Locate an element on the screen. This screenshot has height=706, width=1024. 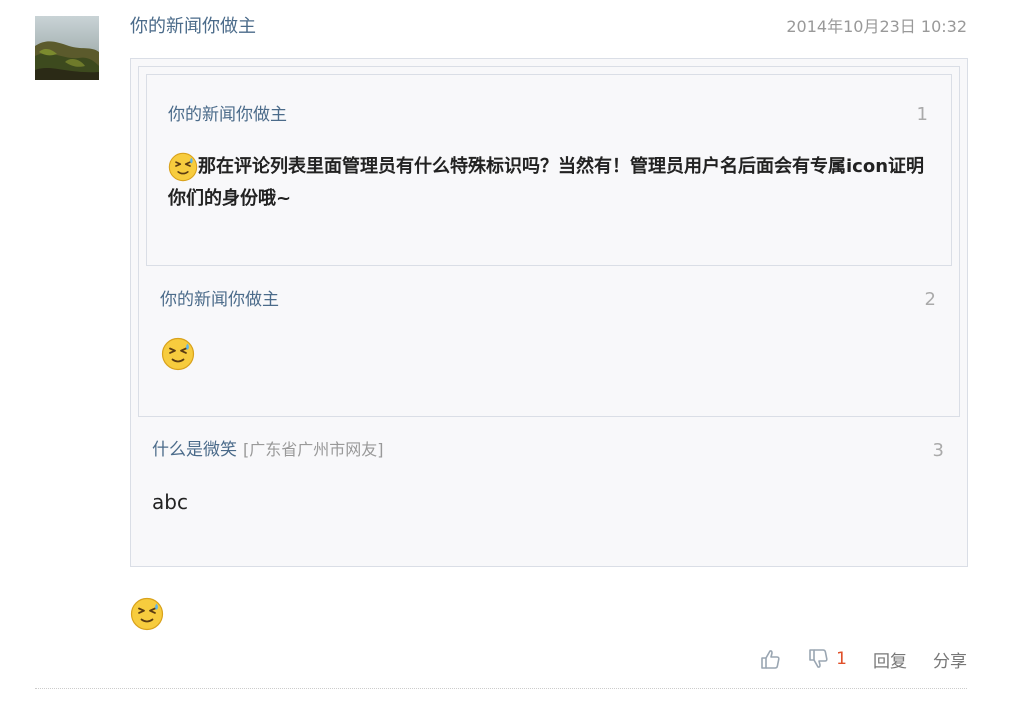
quote-2-floor-number: 2 is located at coordinates (930, 299).